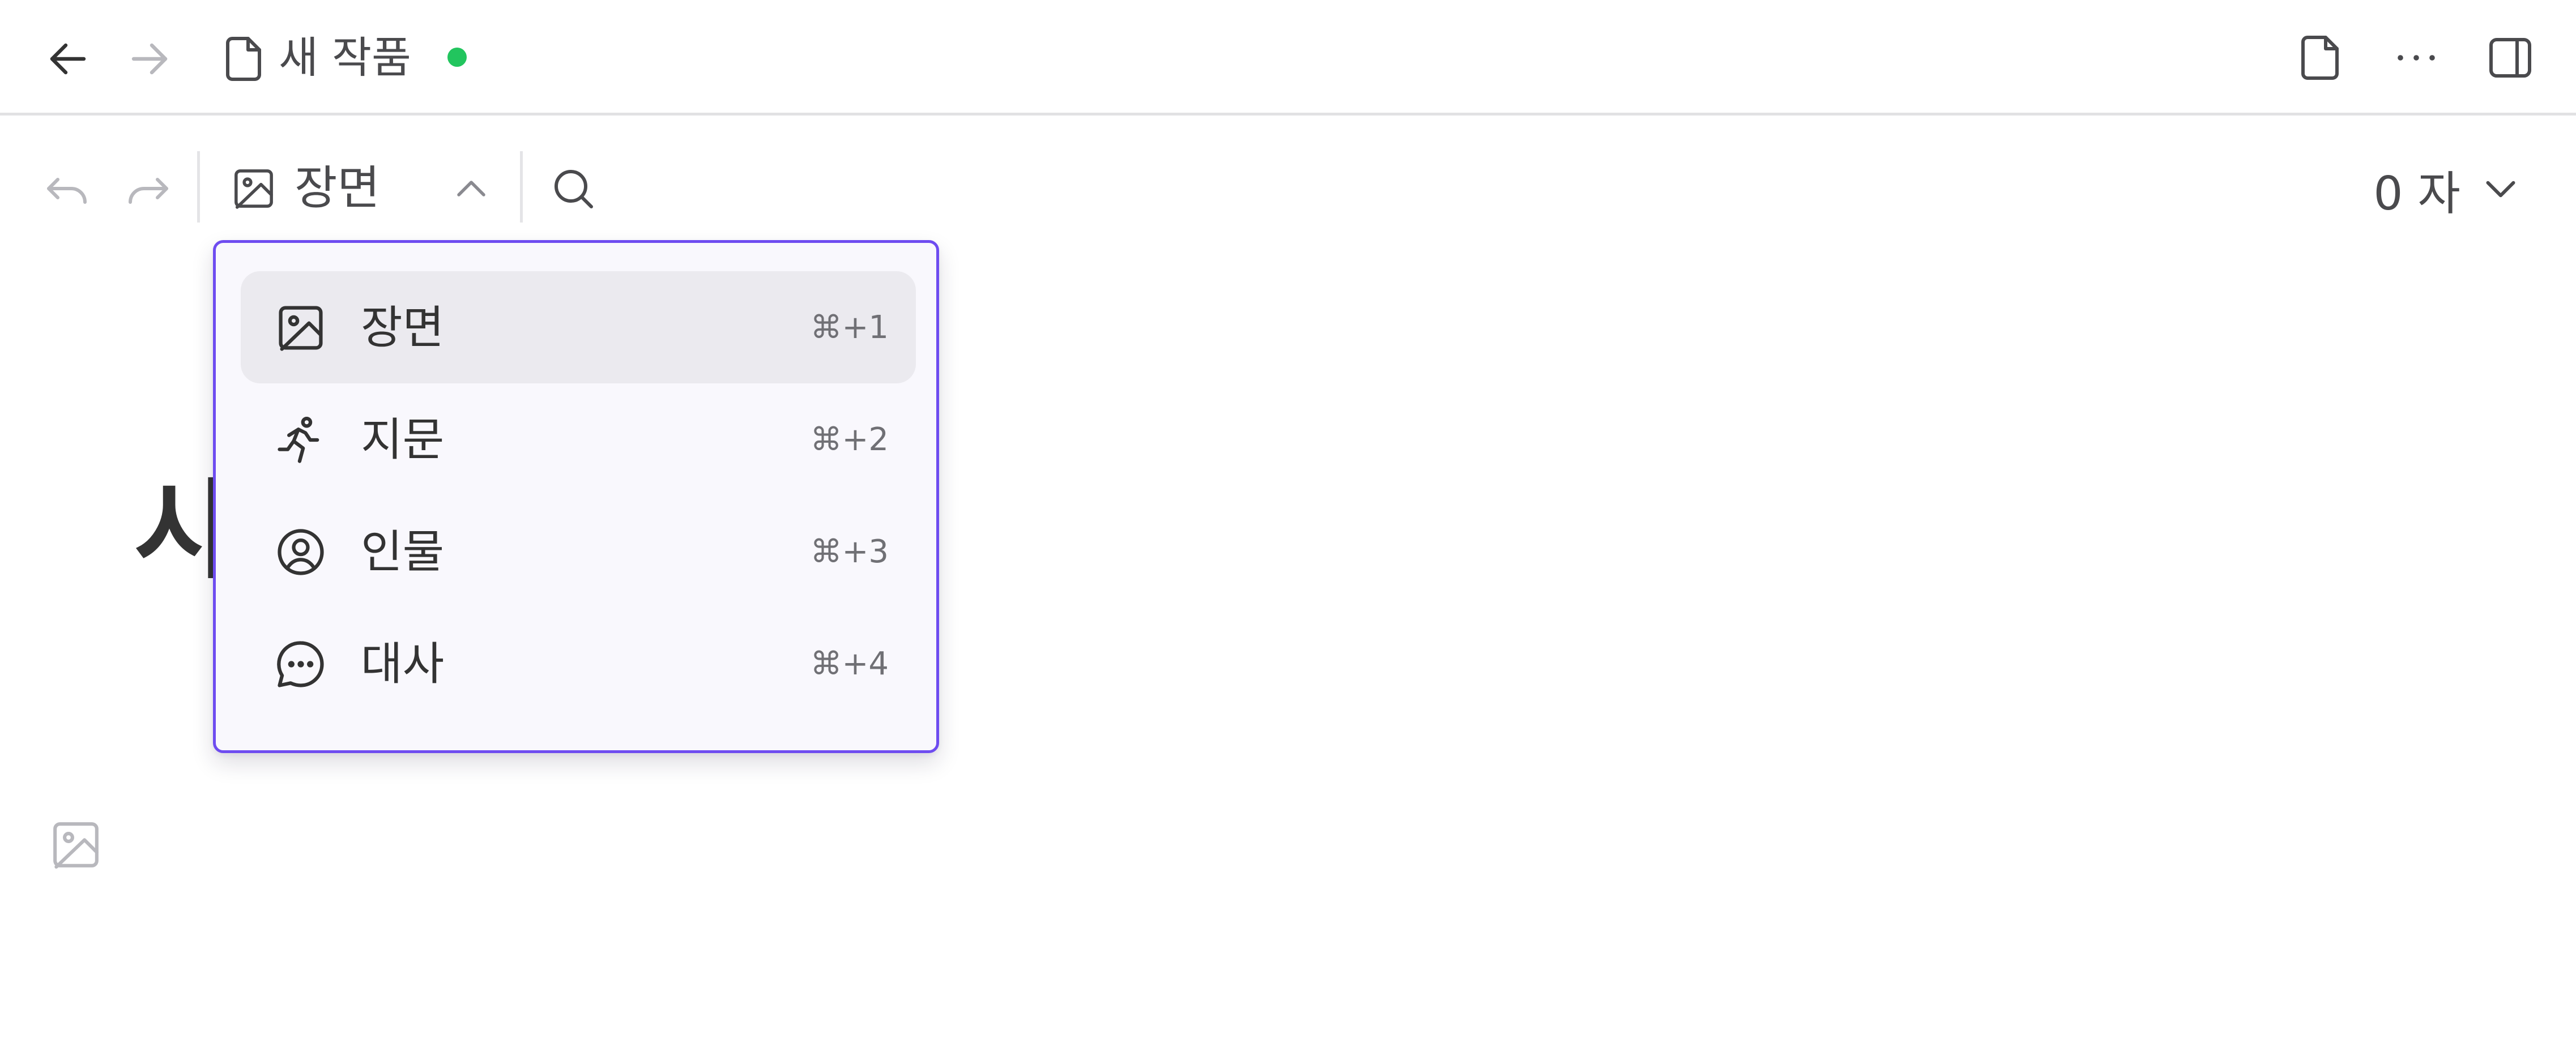  I want to click on chat-bubble-icon, so click(300, 664).